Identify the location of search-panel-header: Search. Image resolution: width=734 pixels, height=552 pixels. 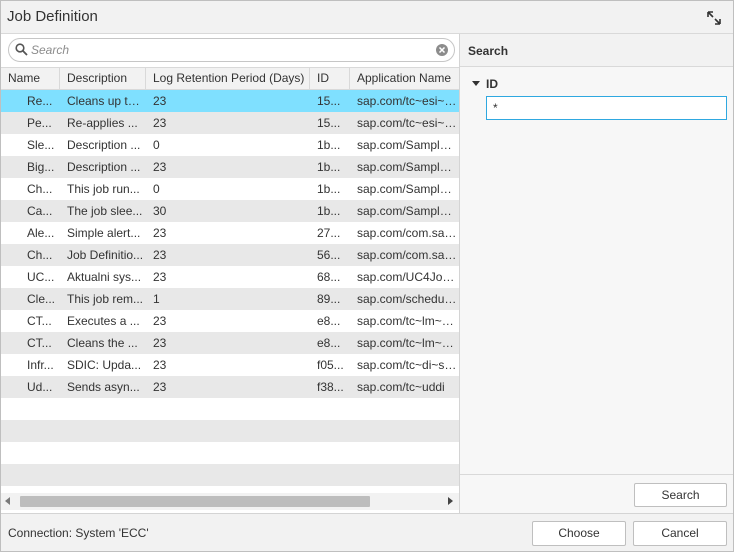
(596, 50).